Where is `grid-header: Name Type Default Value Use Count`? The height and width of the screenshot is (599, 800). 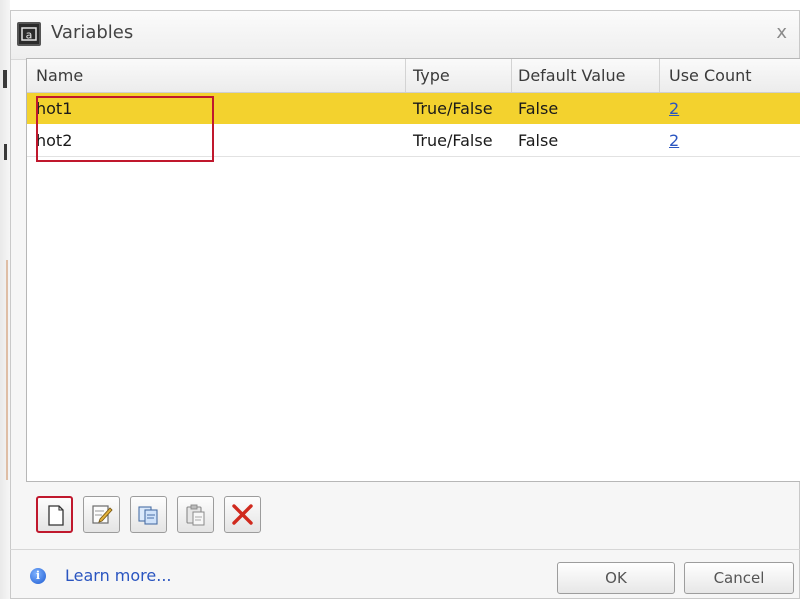 grid-header: Name Type Default Value Use Count is located at coordinates (413, 76).